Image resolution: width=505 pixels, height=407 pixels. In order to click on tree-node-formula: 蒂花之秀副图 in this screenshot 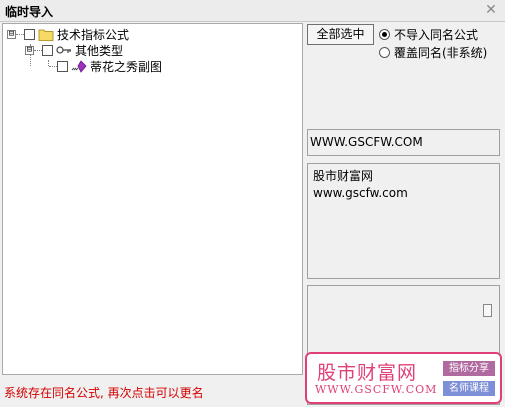, I will do `click(105, 66)`.